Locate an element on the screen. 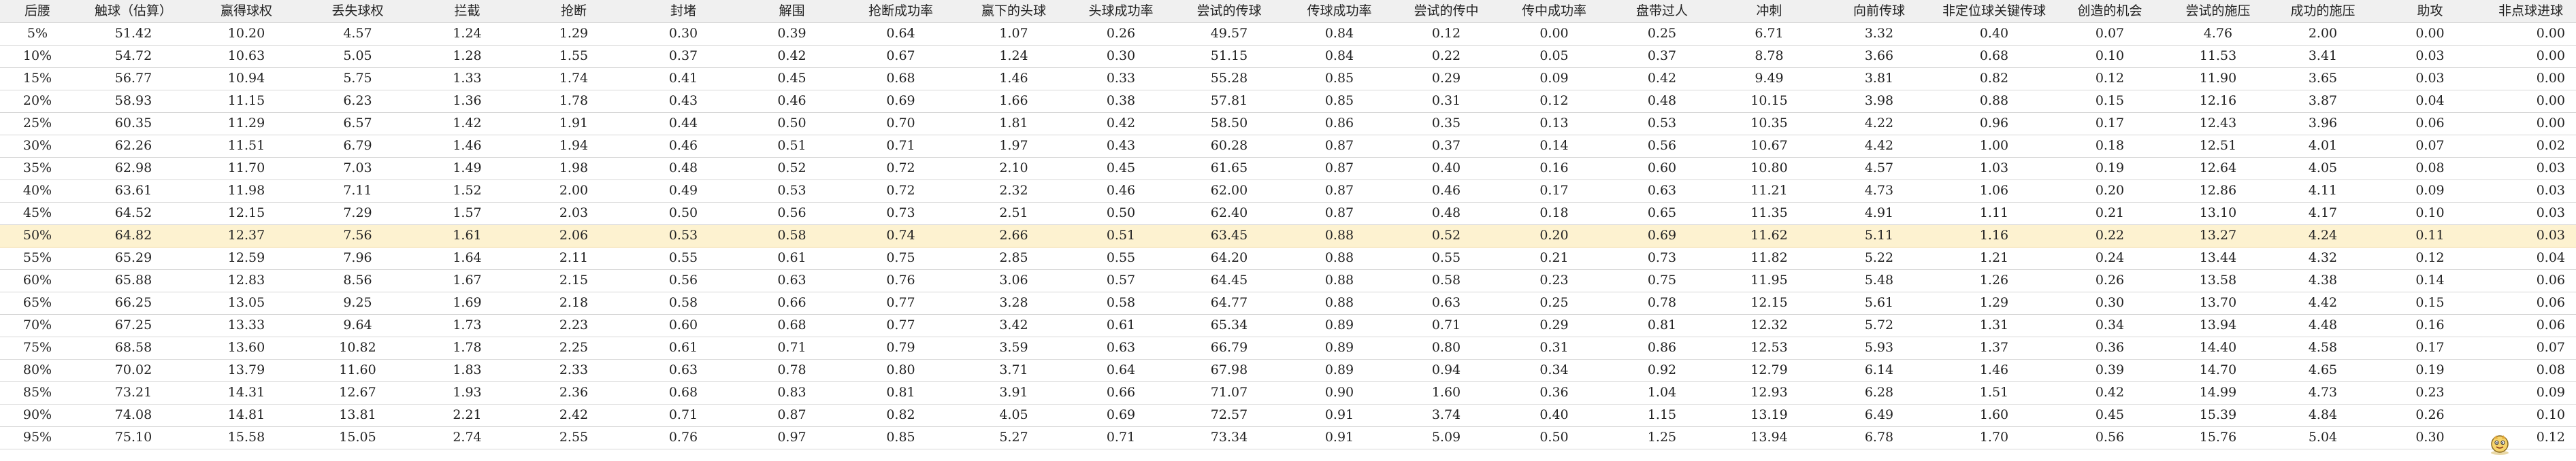  value-cell: 0.50 is located at coordinates (1555, 438).